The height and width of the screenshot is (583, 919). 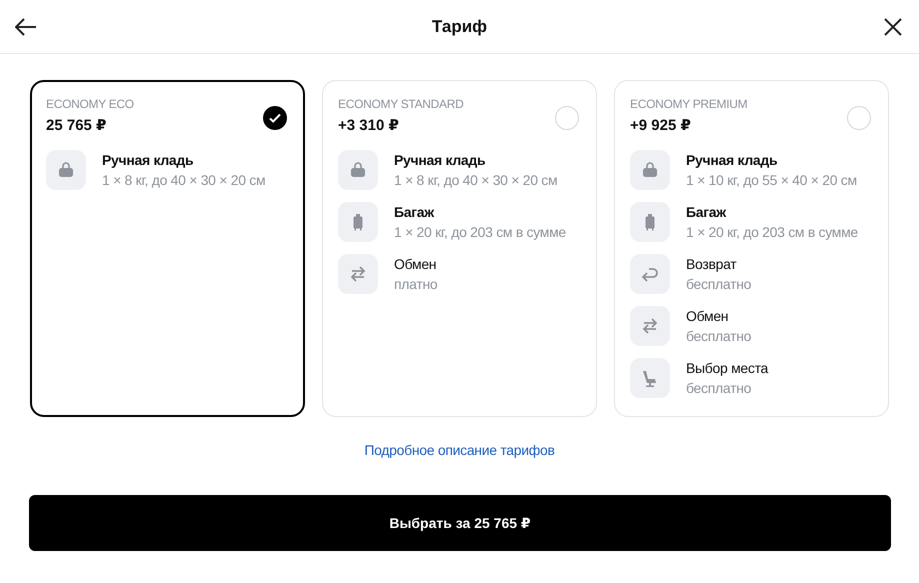 What do you see at coordinates (712, 264) in the screenshot?
I see `feature-title: Возврат` at bounding box center [712, 264].